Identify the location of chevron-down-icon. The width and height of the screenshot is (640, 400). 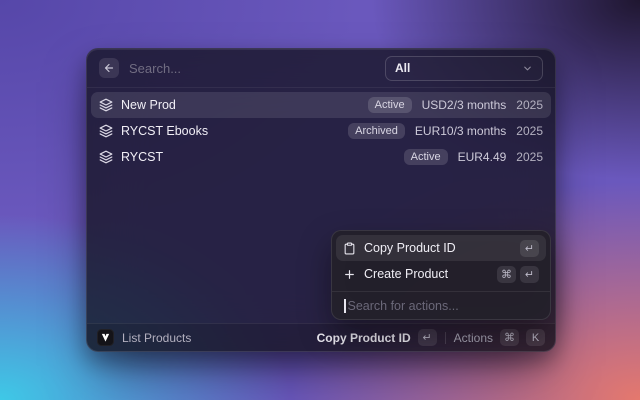
(527, 68).